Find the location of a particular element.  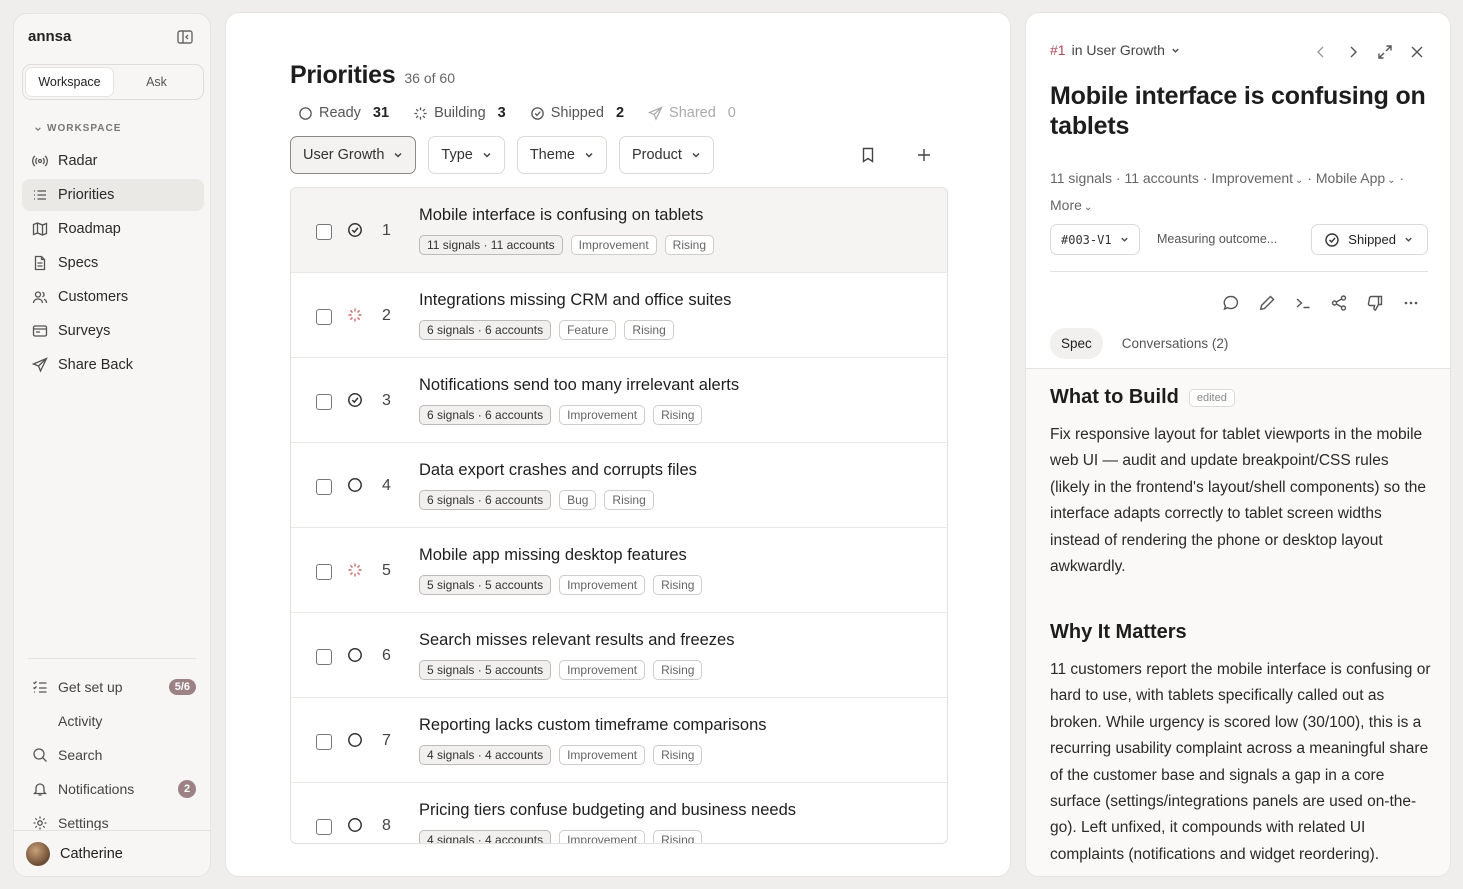

status-filter-shared: Shared 0 is located at coordinates (692, 113).